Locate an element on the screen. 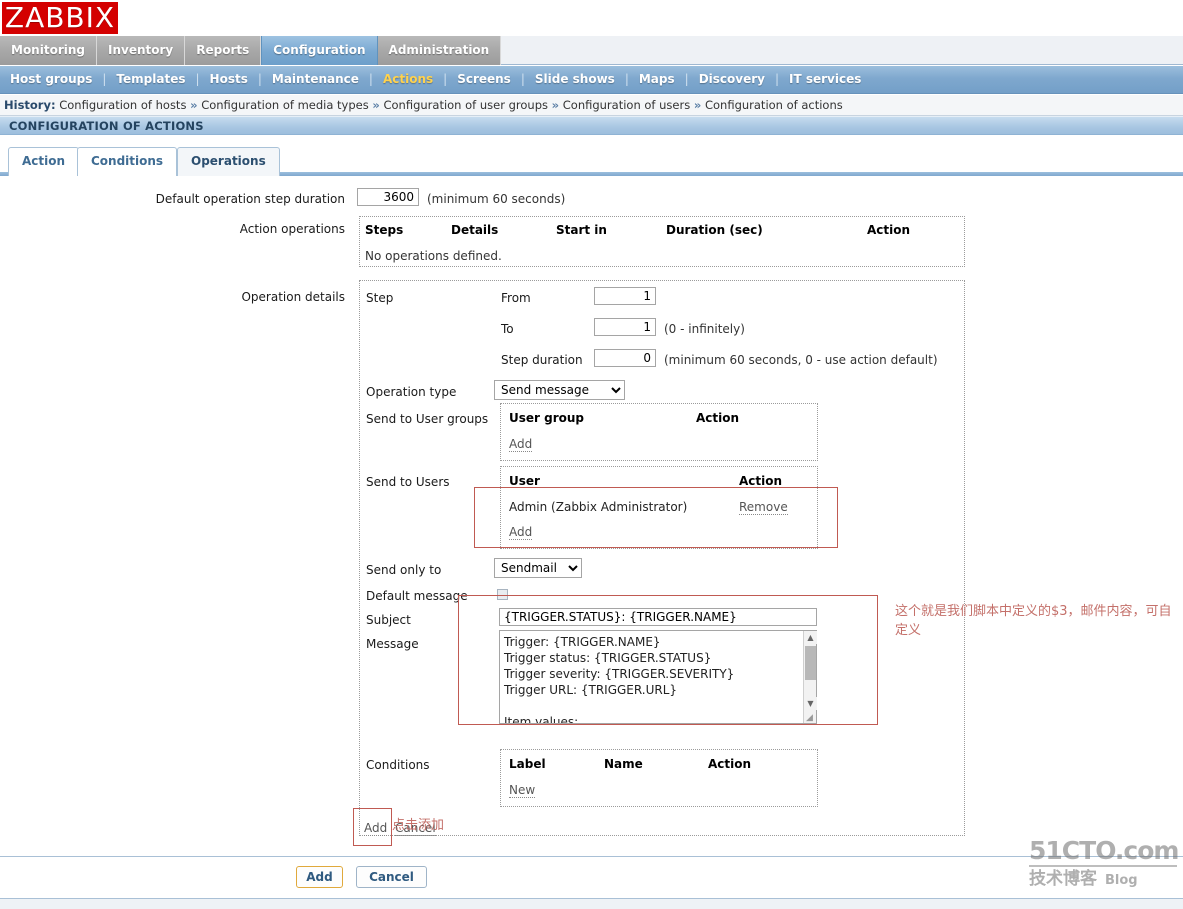 Image resolution: width=1183 pixels, height=909 pixels. subnav-maintenance: Maintenance is located at coordinates (315, 79).